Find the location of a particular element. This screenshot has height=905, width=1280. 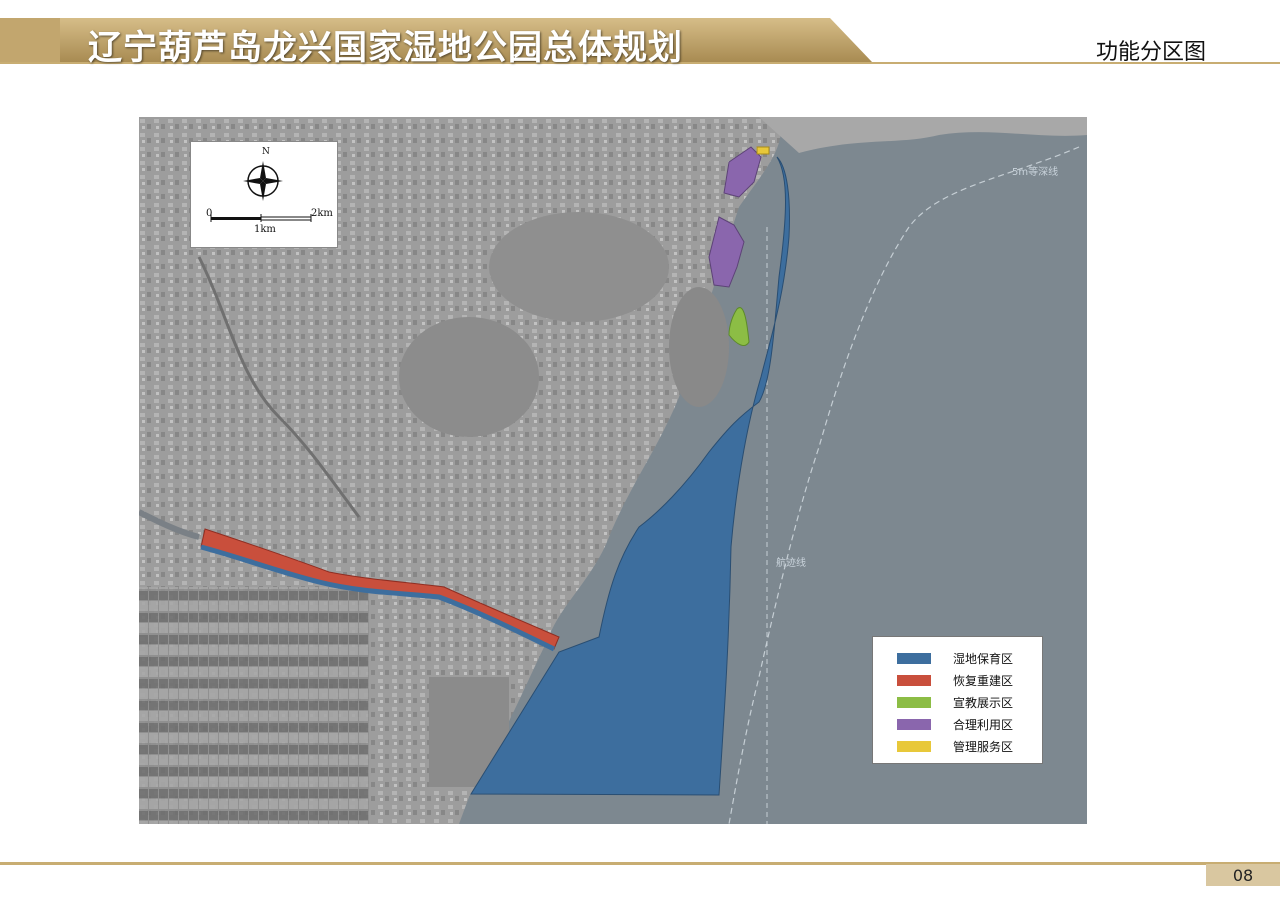

page-number: 08 is located at coordinates (1243, 875).